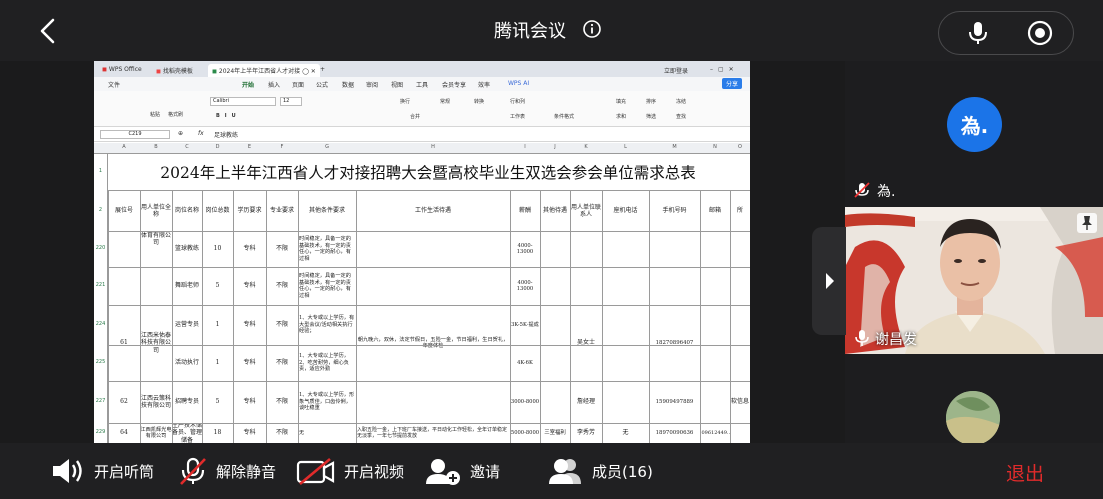  I want to click on menu-insert: 插入, so click(274, 84).